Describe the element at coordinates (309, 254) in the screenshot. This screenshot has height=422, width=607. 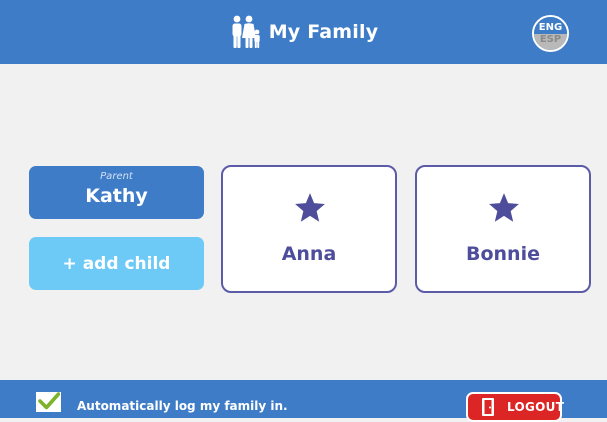
I see `child-name: Anna` at that location.